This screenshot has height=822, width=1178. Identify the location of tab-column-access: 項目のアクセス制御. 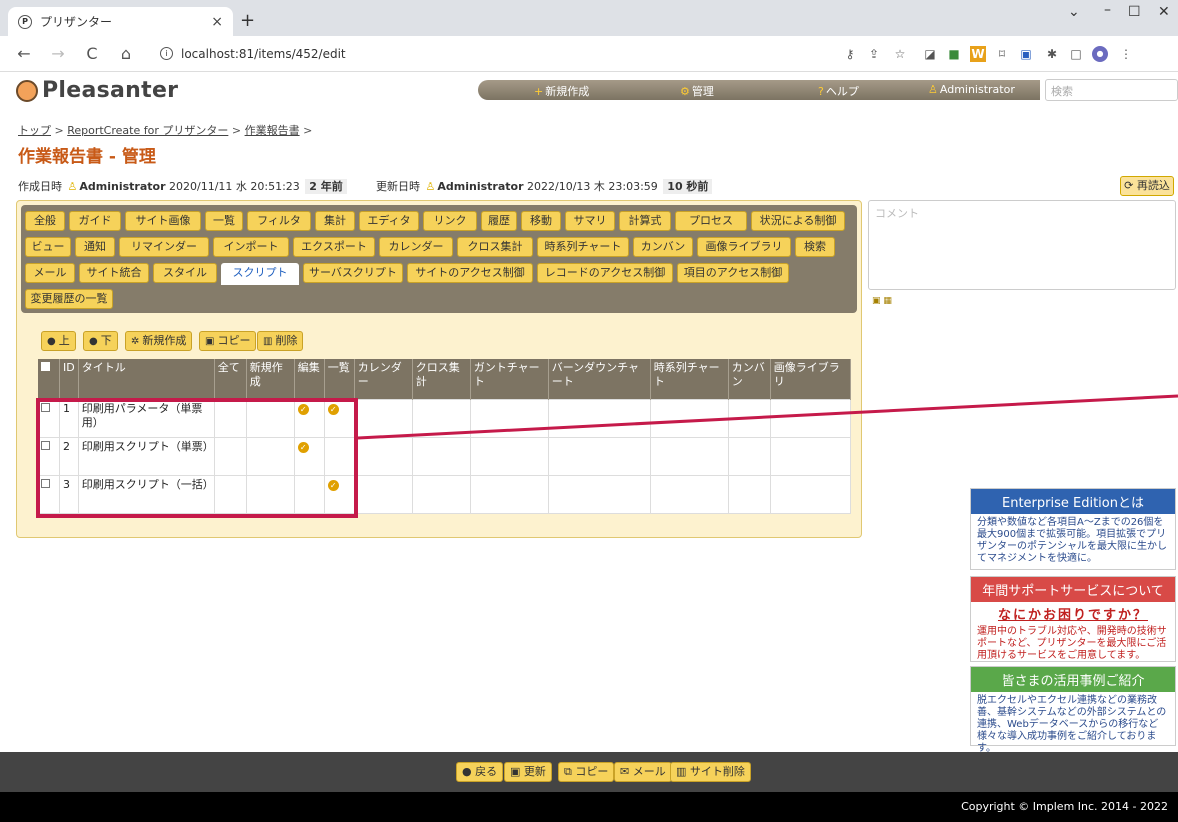
(733, 273).